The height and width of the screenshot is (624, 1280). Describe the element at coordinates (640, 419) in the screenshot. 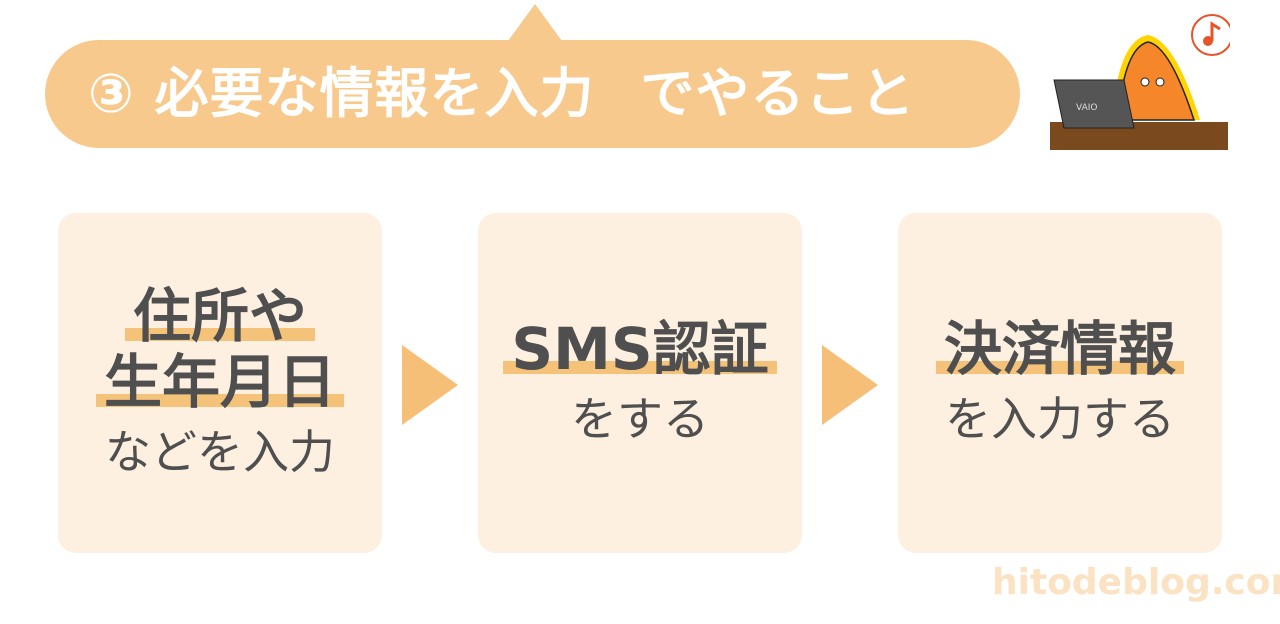

I see `step-subtext: をする` at that location.